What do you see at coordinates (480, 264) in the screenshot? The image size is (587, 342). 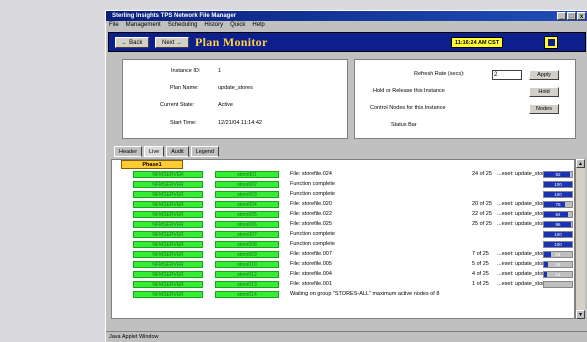 I see `file-count: 5 of 25` at bounding box center [480, 264].